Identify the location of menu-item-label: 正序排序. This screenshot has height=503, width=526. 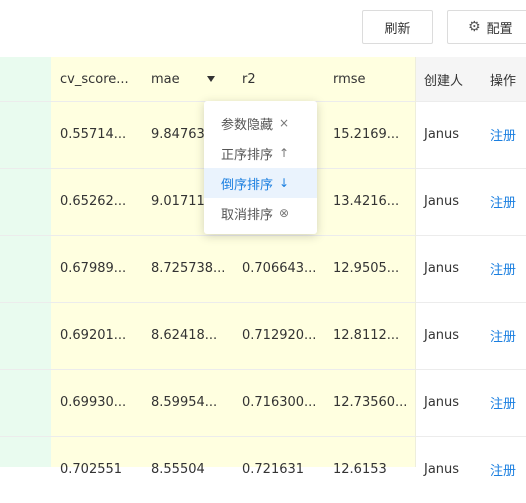
(247, 155).